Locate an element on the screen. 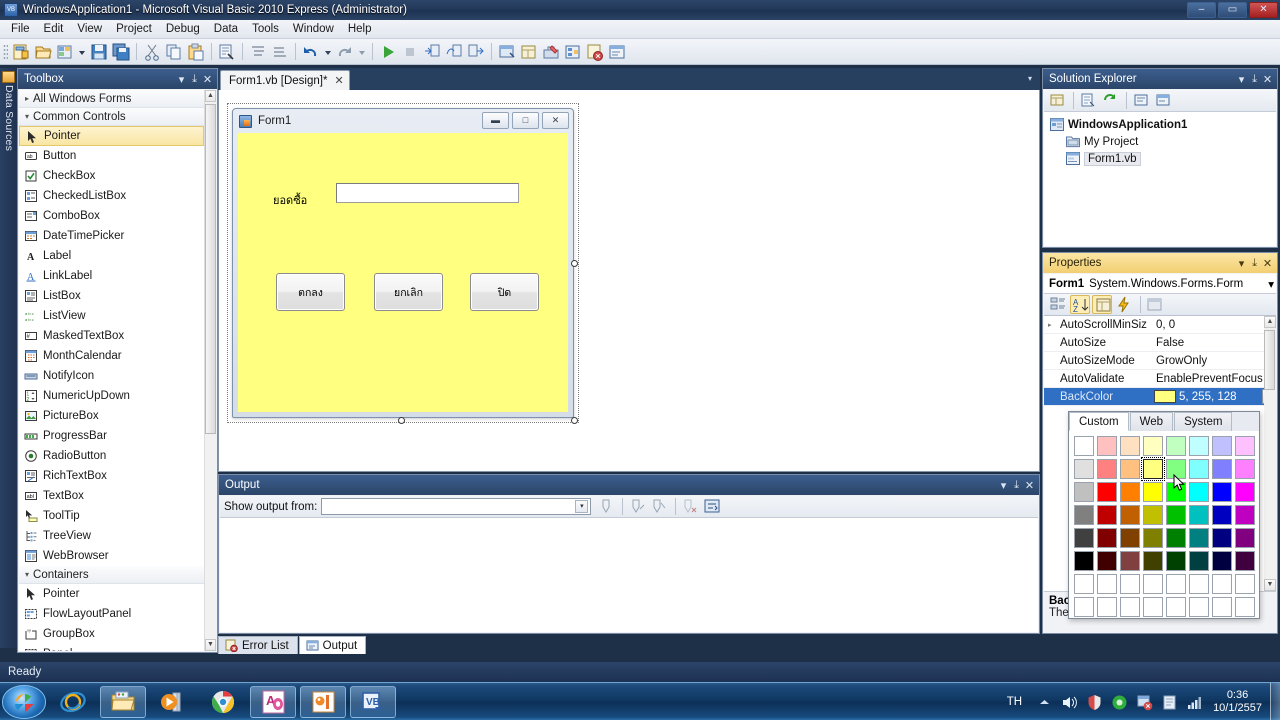  toolbox-item-tooltip: ToolTip is located at coordinates (111, 516).